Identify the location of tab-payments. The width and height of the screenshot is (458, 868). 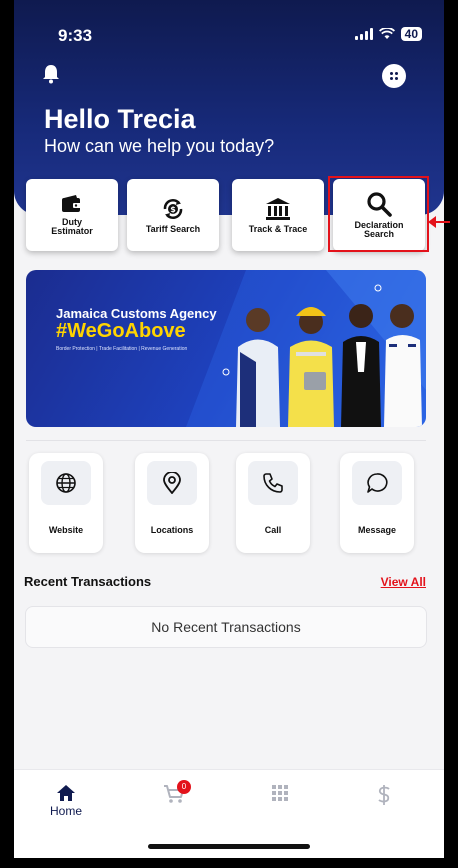
(384, 795).